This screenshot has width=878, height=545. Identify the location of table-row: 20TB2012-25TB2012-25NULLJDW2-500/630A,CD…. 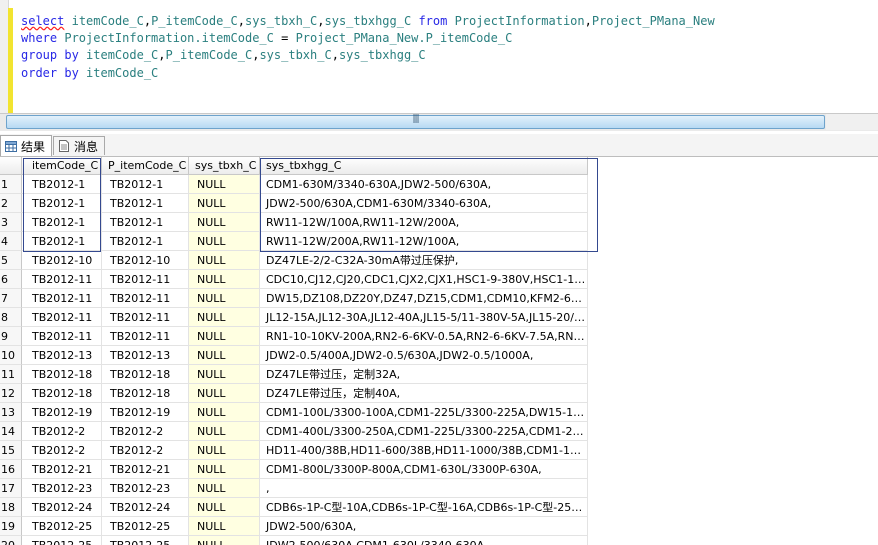
(439, 540).